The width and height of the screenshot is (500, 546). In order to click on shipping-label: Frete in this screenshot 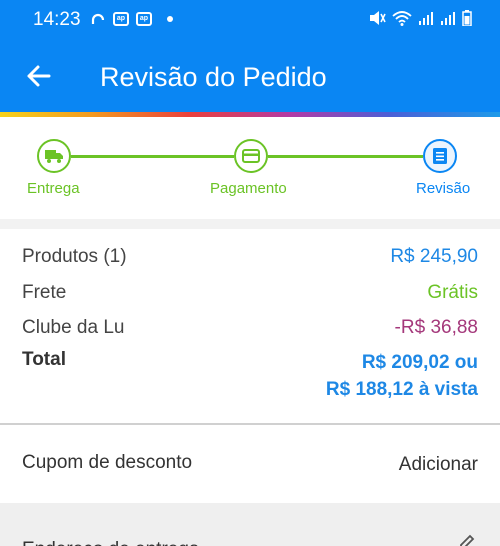, I will do `click(44, 292)`.